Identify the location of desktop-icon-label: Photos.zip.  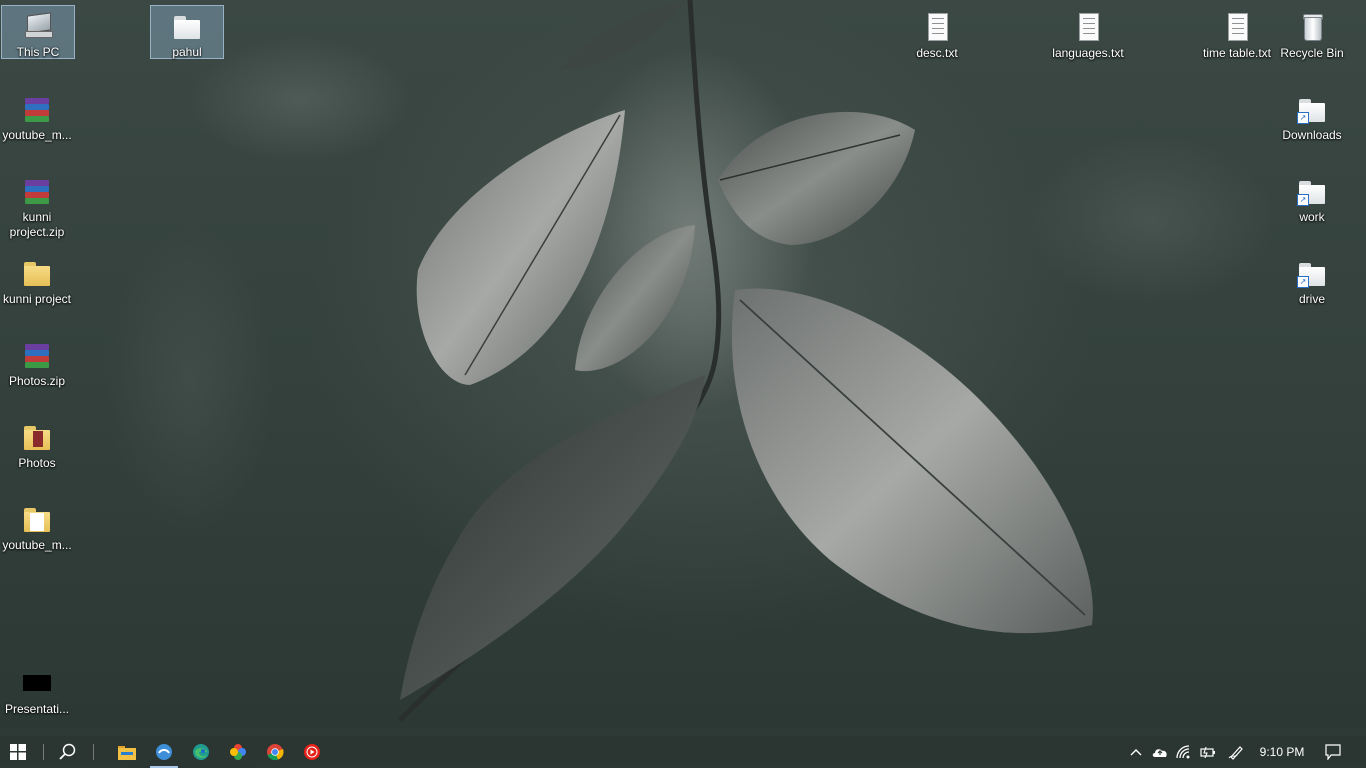
(37, 381).